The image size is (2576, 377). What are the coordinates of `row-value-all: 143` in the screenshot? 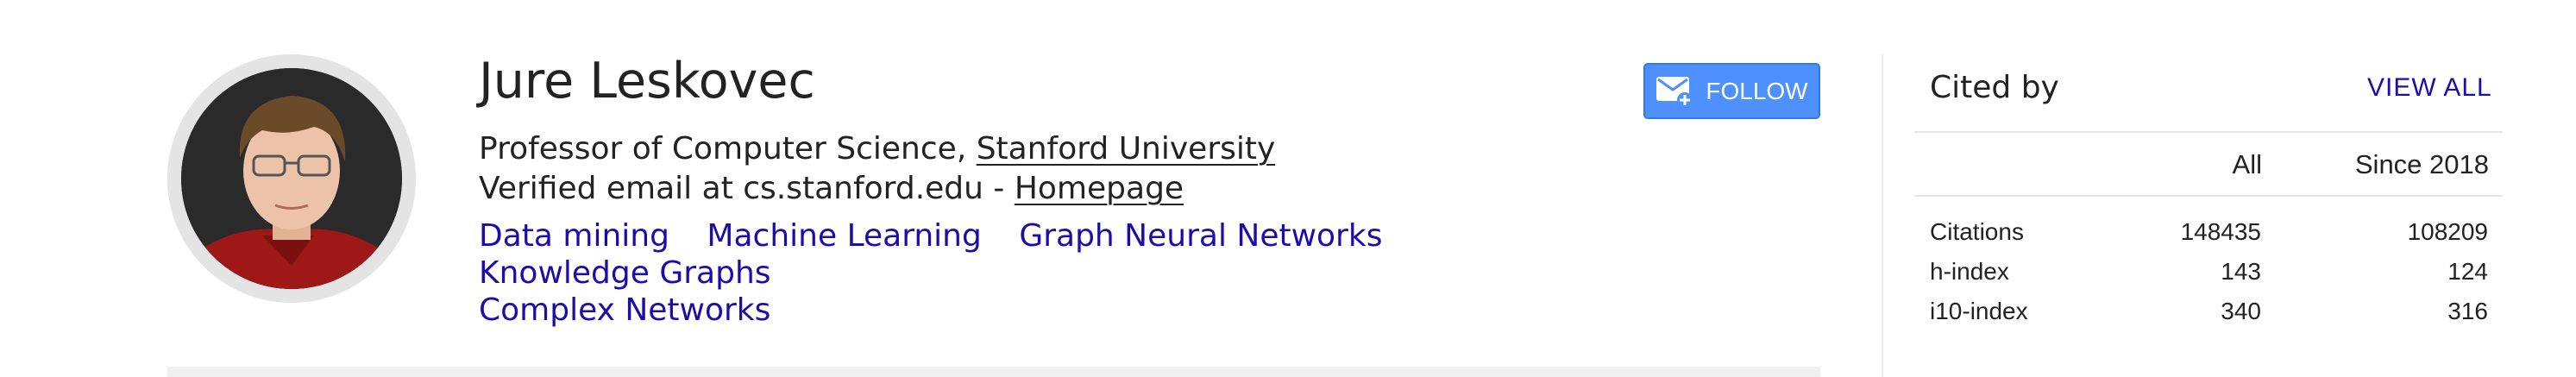 It's located at (2241, 271).